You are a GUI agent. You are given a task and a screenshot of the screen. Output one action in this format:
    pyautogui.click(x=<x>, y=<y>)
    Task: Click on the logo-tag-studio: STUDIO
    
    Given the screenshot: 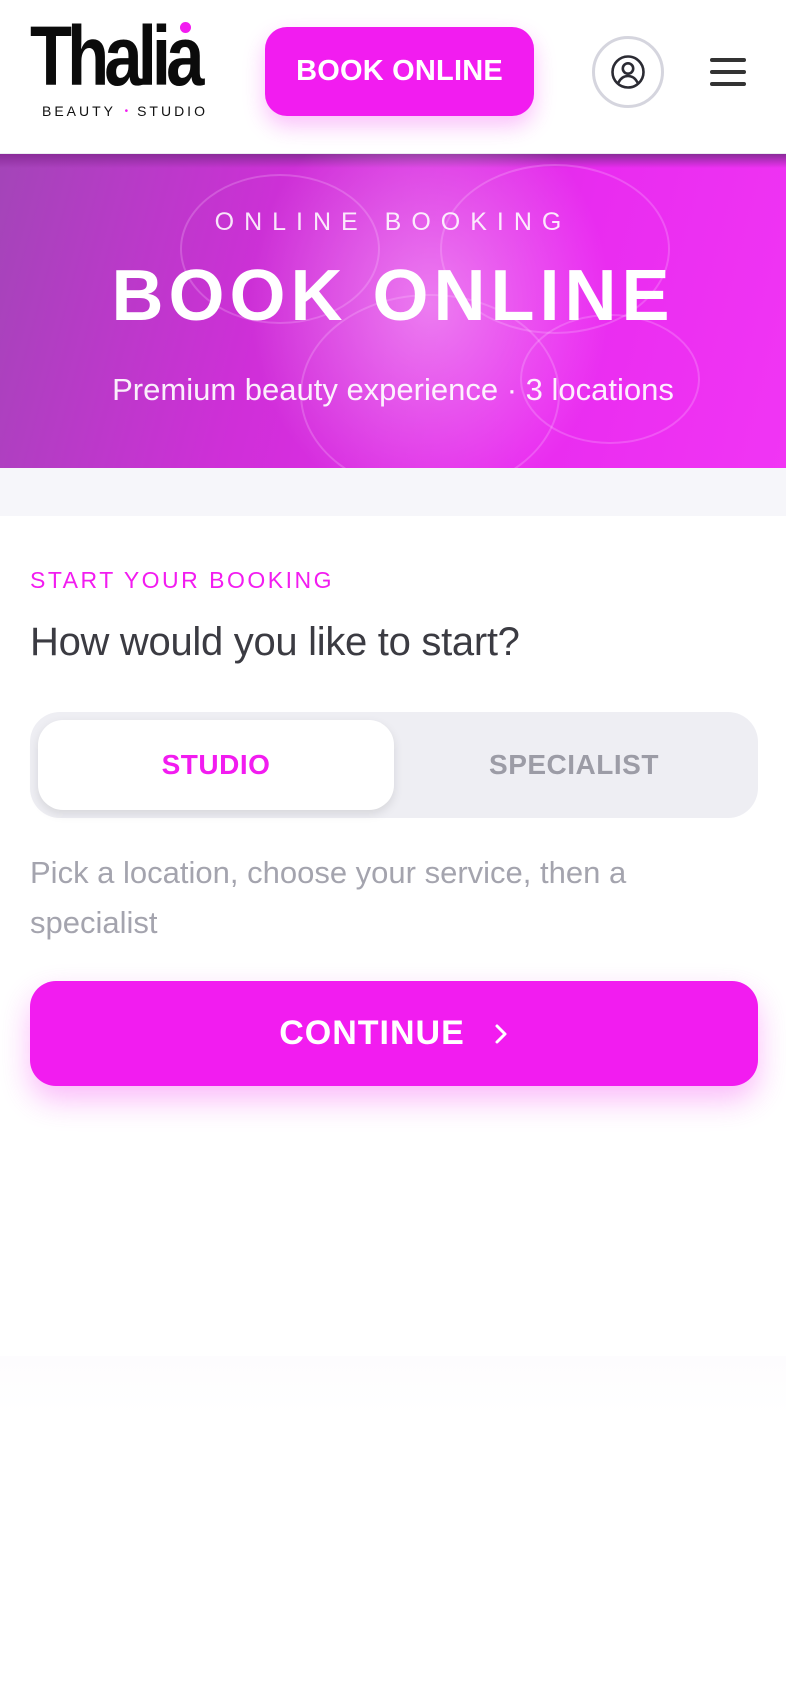 What is the action you would take?
    pyautogui.click(x=172, y=111)
    